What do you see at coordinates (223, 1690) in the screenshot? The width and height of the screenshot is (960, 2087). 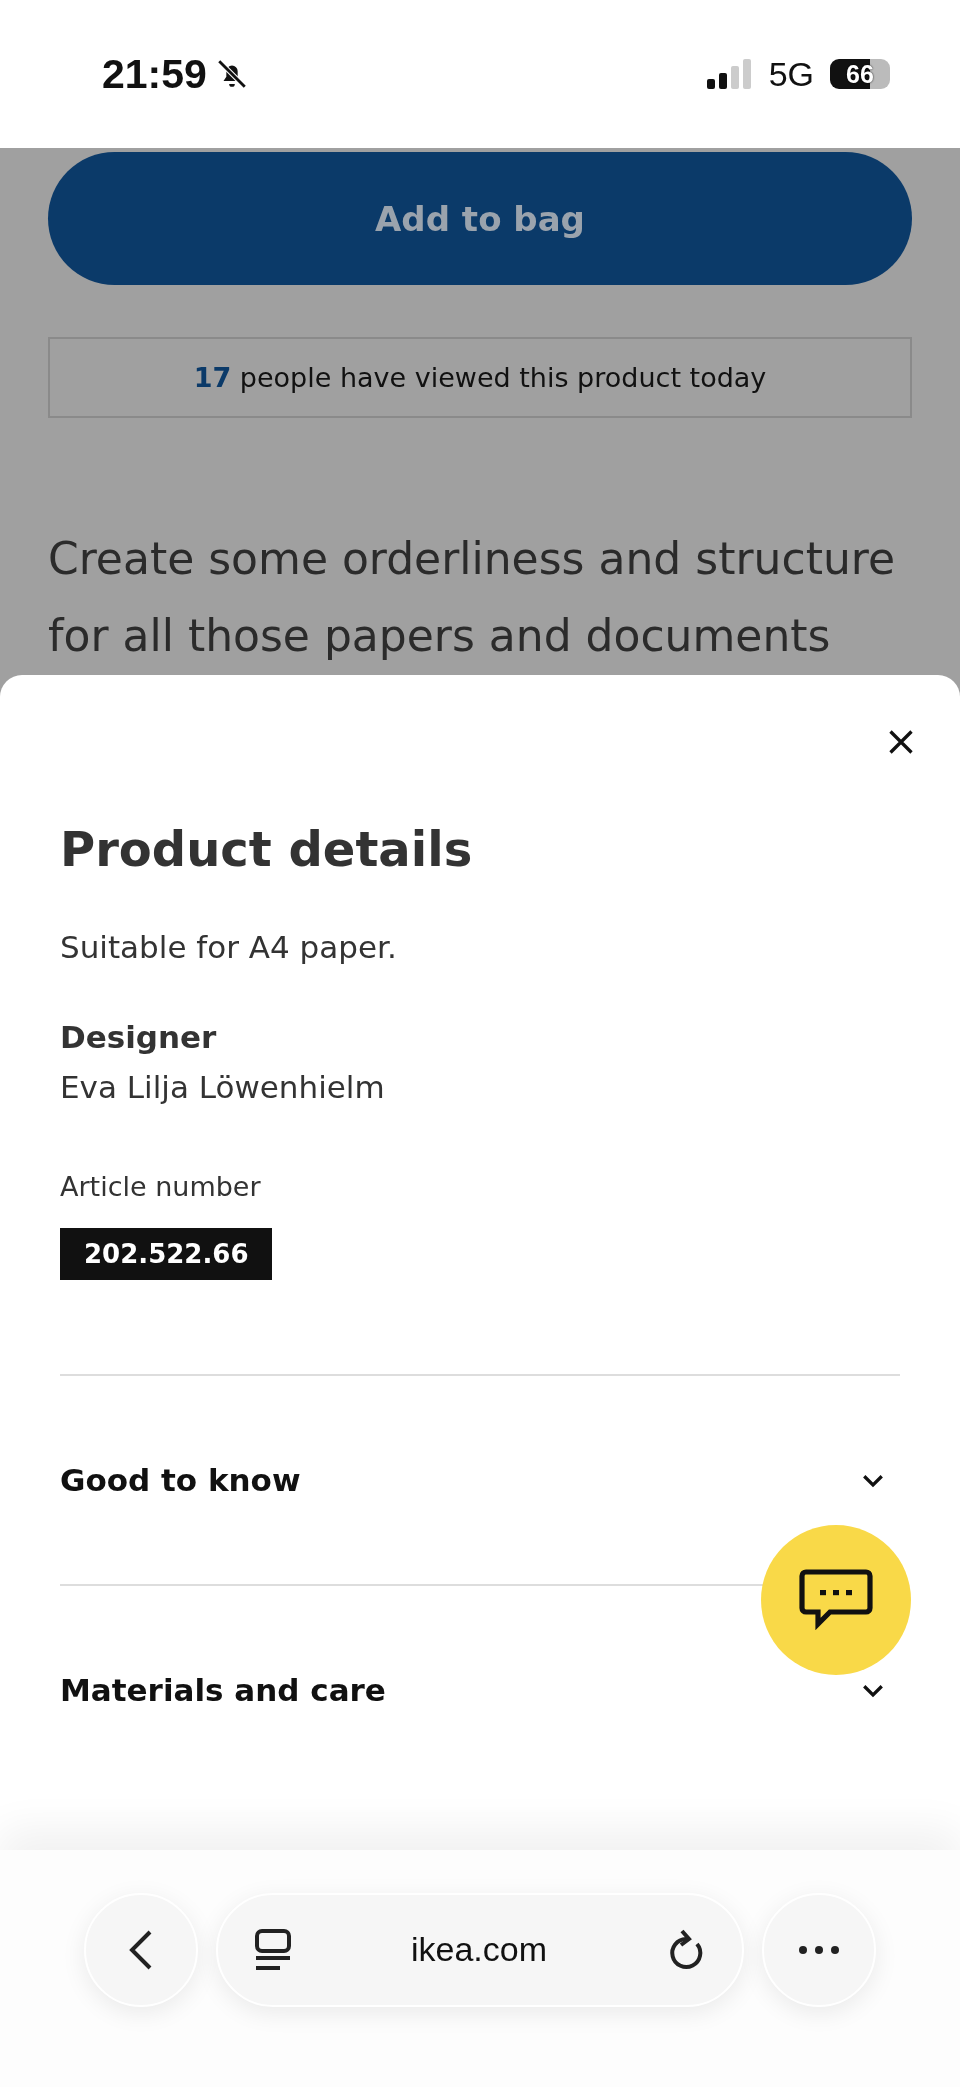 I see `accordion-header: Materials and care` at bounding box center [223, 1690].